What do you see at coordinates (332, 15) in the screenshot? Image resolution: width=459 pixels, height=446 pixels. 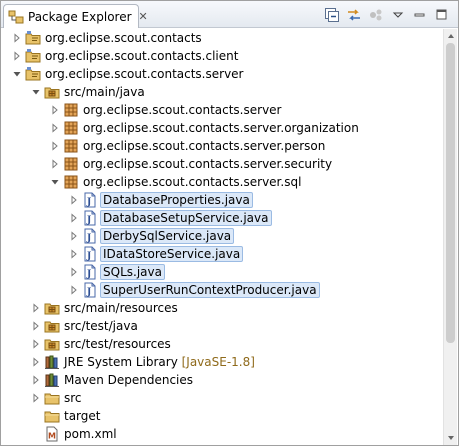 I see `collapse-all-icon` at bounding box center [332, 15].